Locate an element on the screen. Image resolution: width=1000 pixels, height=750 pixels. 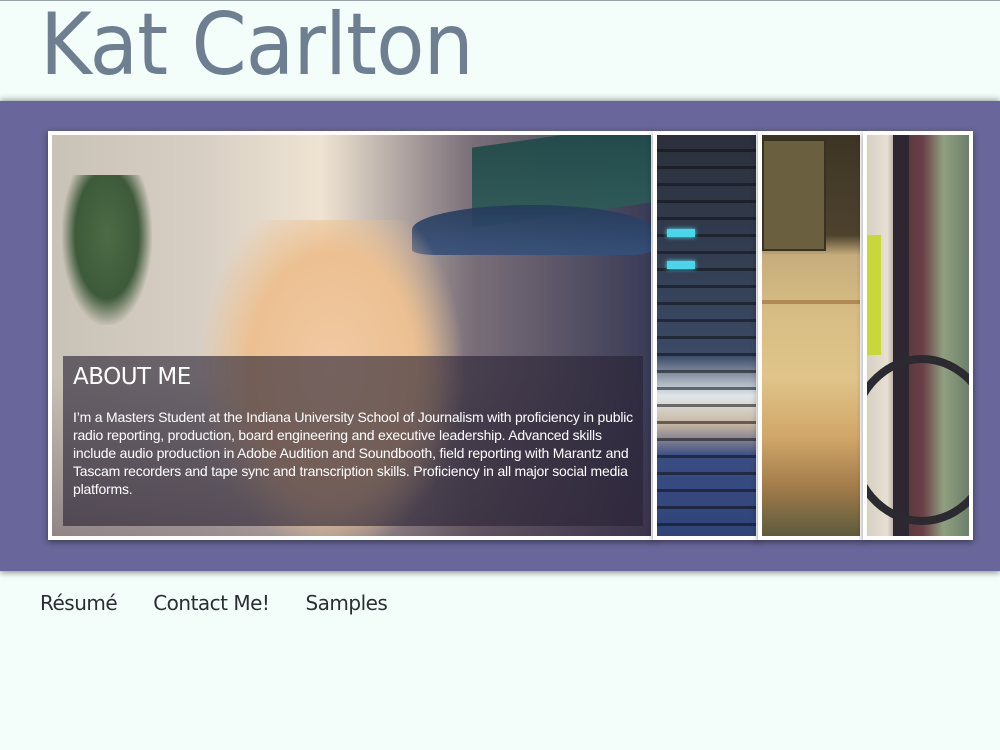
photo-wheel is located at coordinates (918, 440).